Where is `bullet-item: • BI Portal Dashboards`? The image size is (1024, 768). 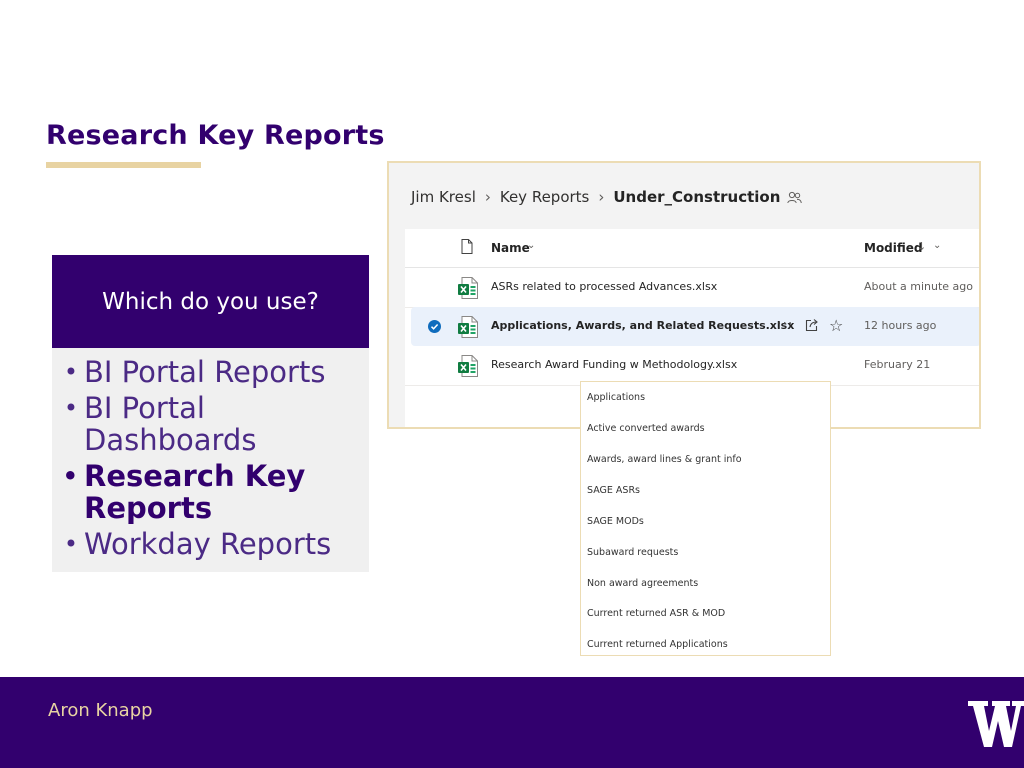
bullet-item: • BI Portal Dashboards is located at coordinates (210, 424).